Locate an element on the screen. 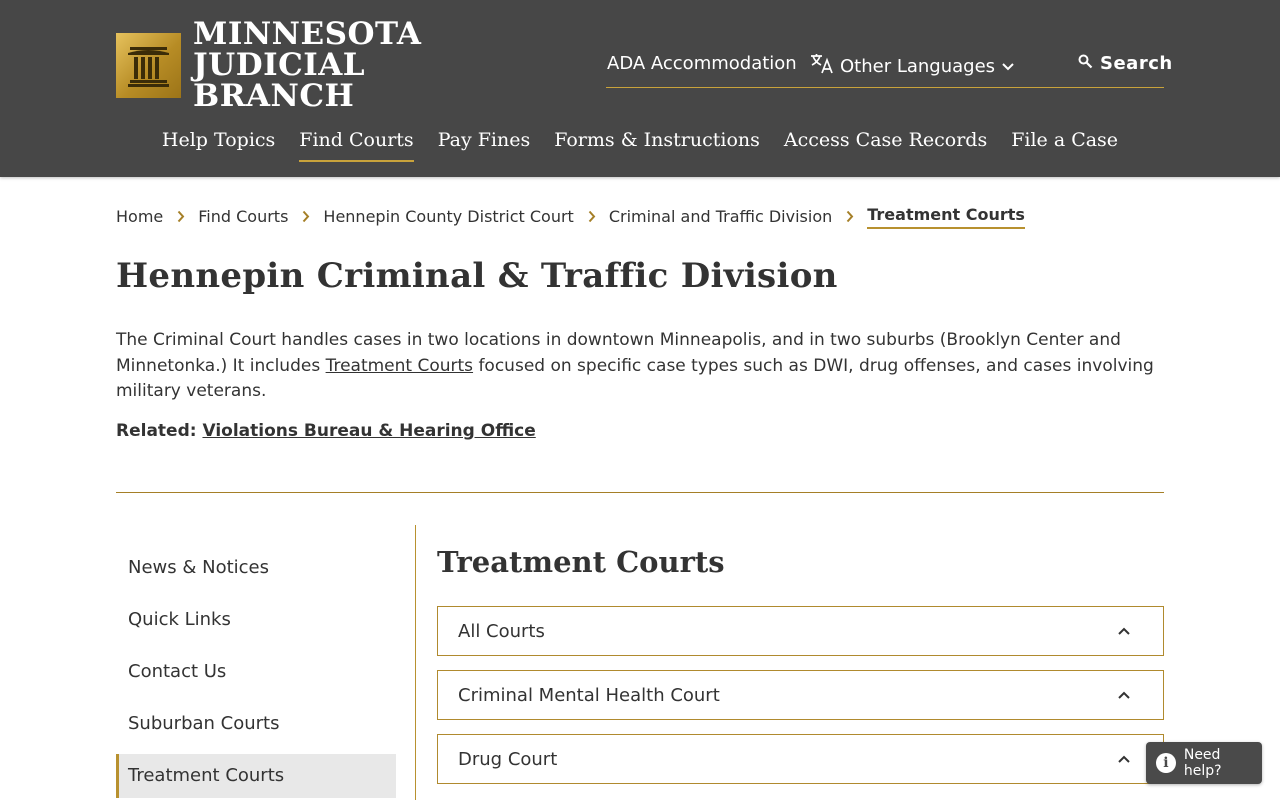  treatment-courts-link: Treatment Courts is located at coordinates (399, 366).